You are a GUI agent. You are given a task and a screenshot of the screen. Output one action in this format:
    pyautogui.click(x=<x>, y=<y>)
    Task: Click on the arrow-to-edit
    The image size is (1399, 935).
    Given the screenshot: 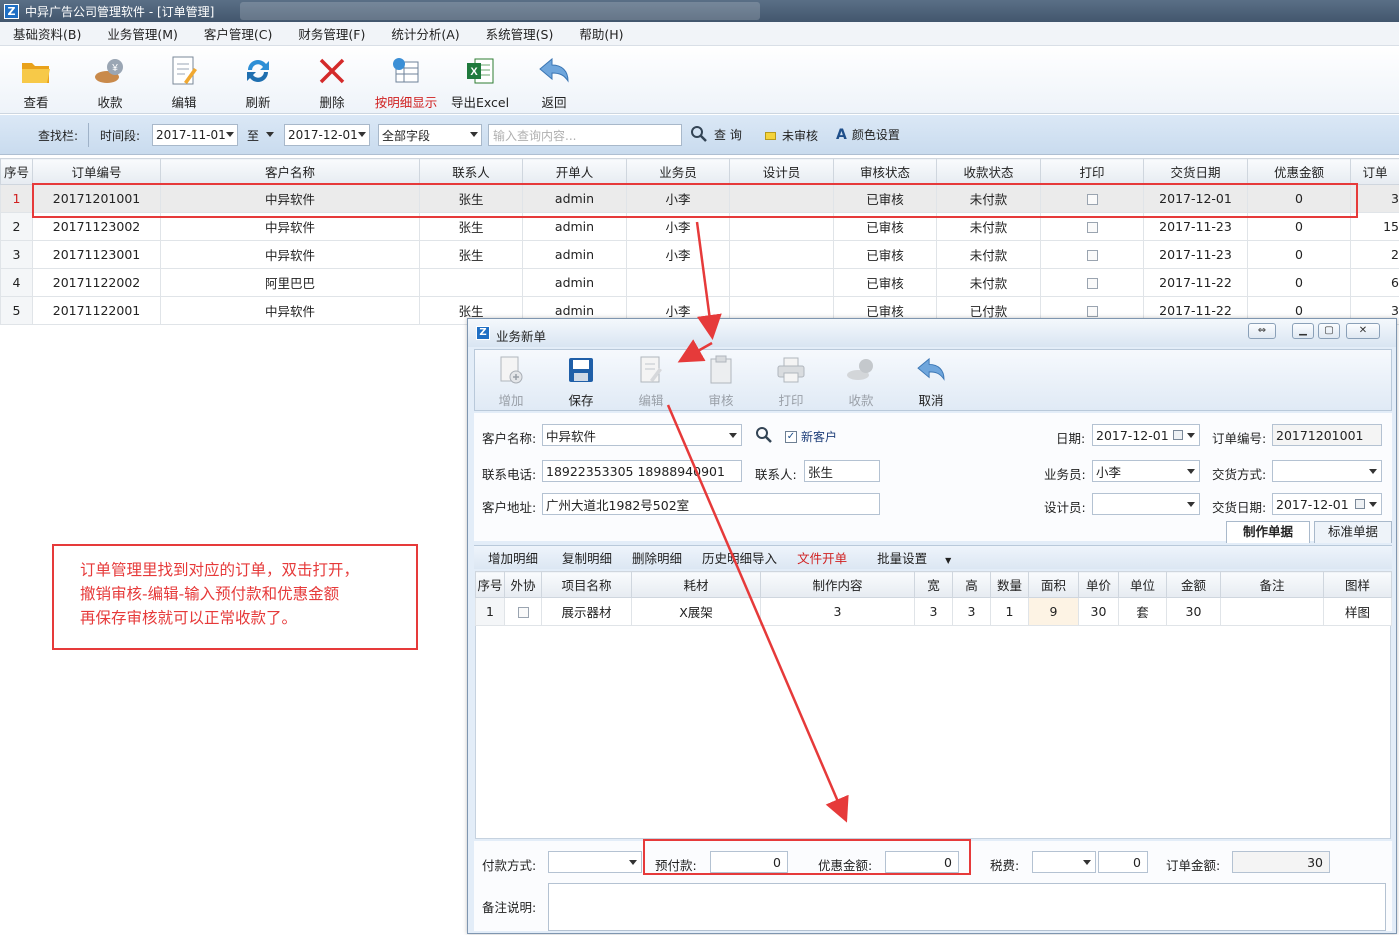 What is the action you would take?
    pyautogui.click(x=695, y=351)
    